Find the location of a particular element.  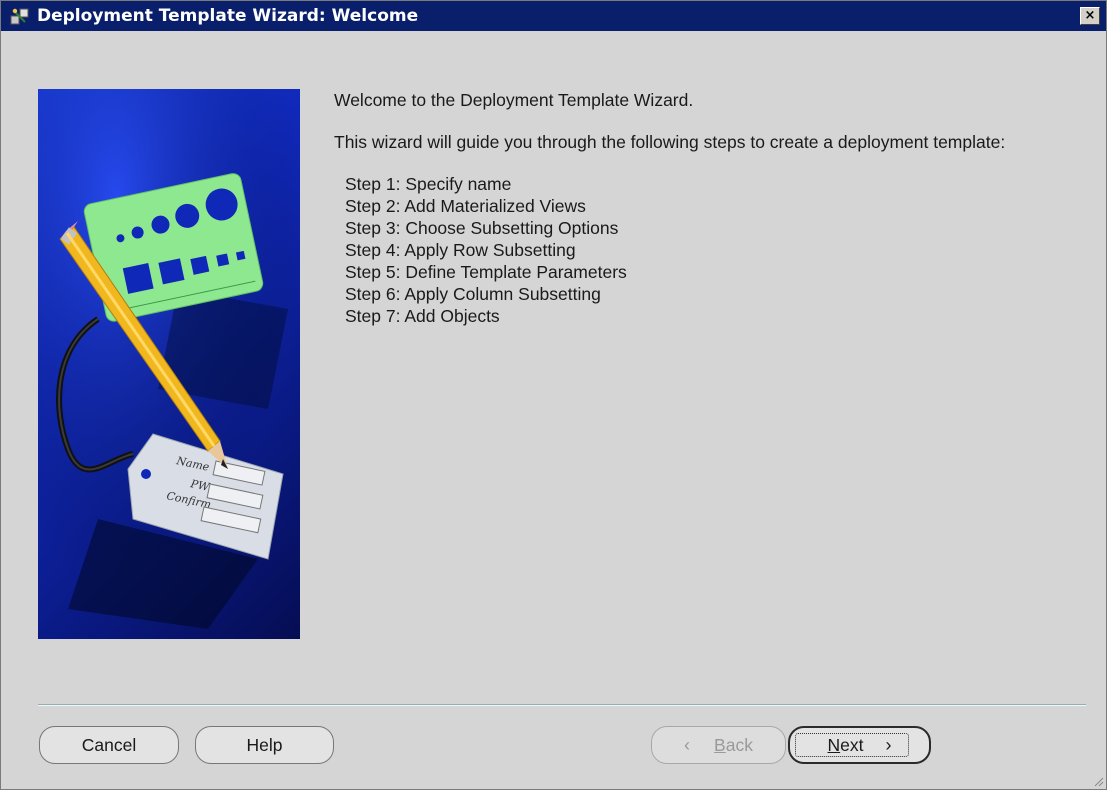

back-button: ‹ Back is located at coordinates (718, 745).